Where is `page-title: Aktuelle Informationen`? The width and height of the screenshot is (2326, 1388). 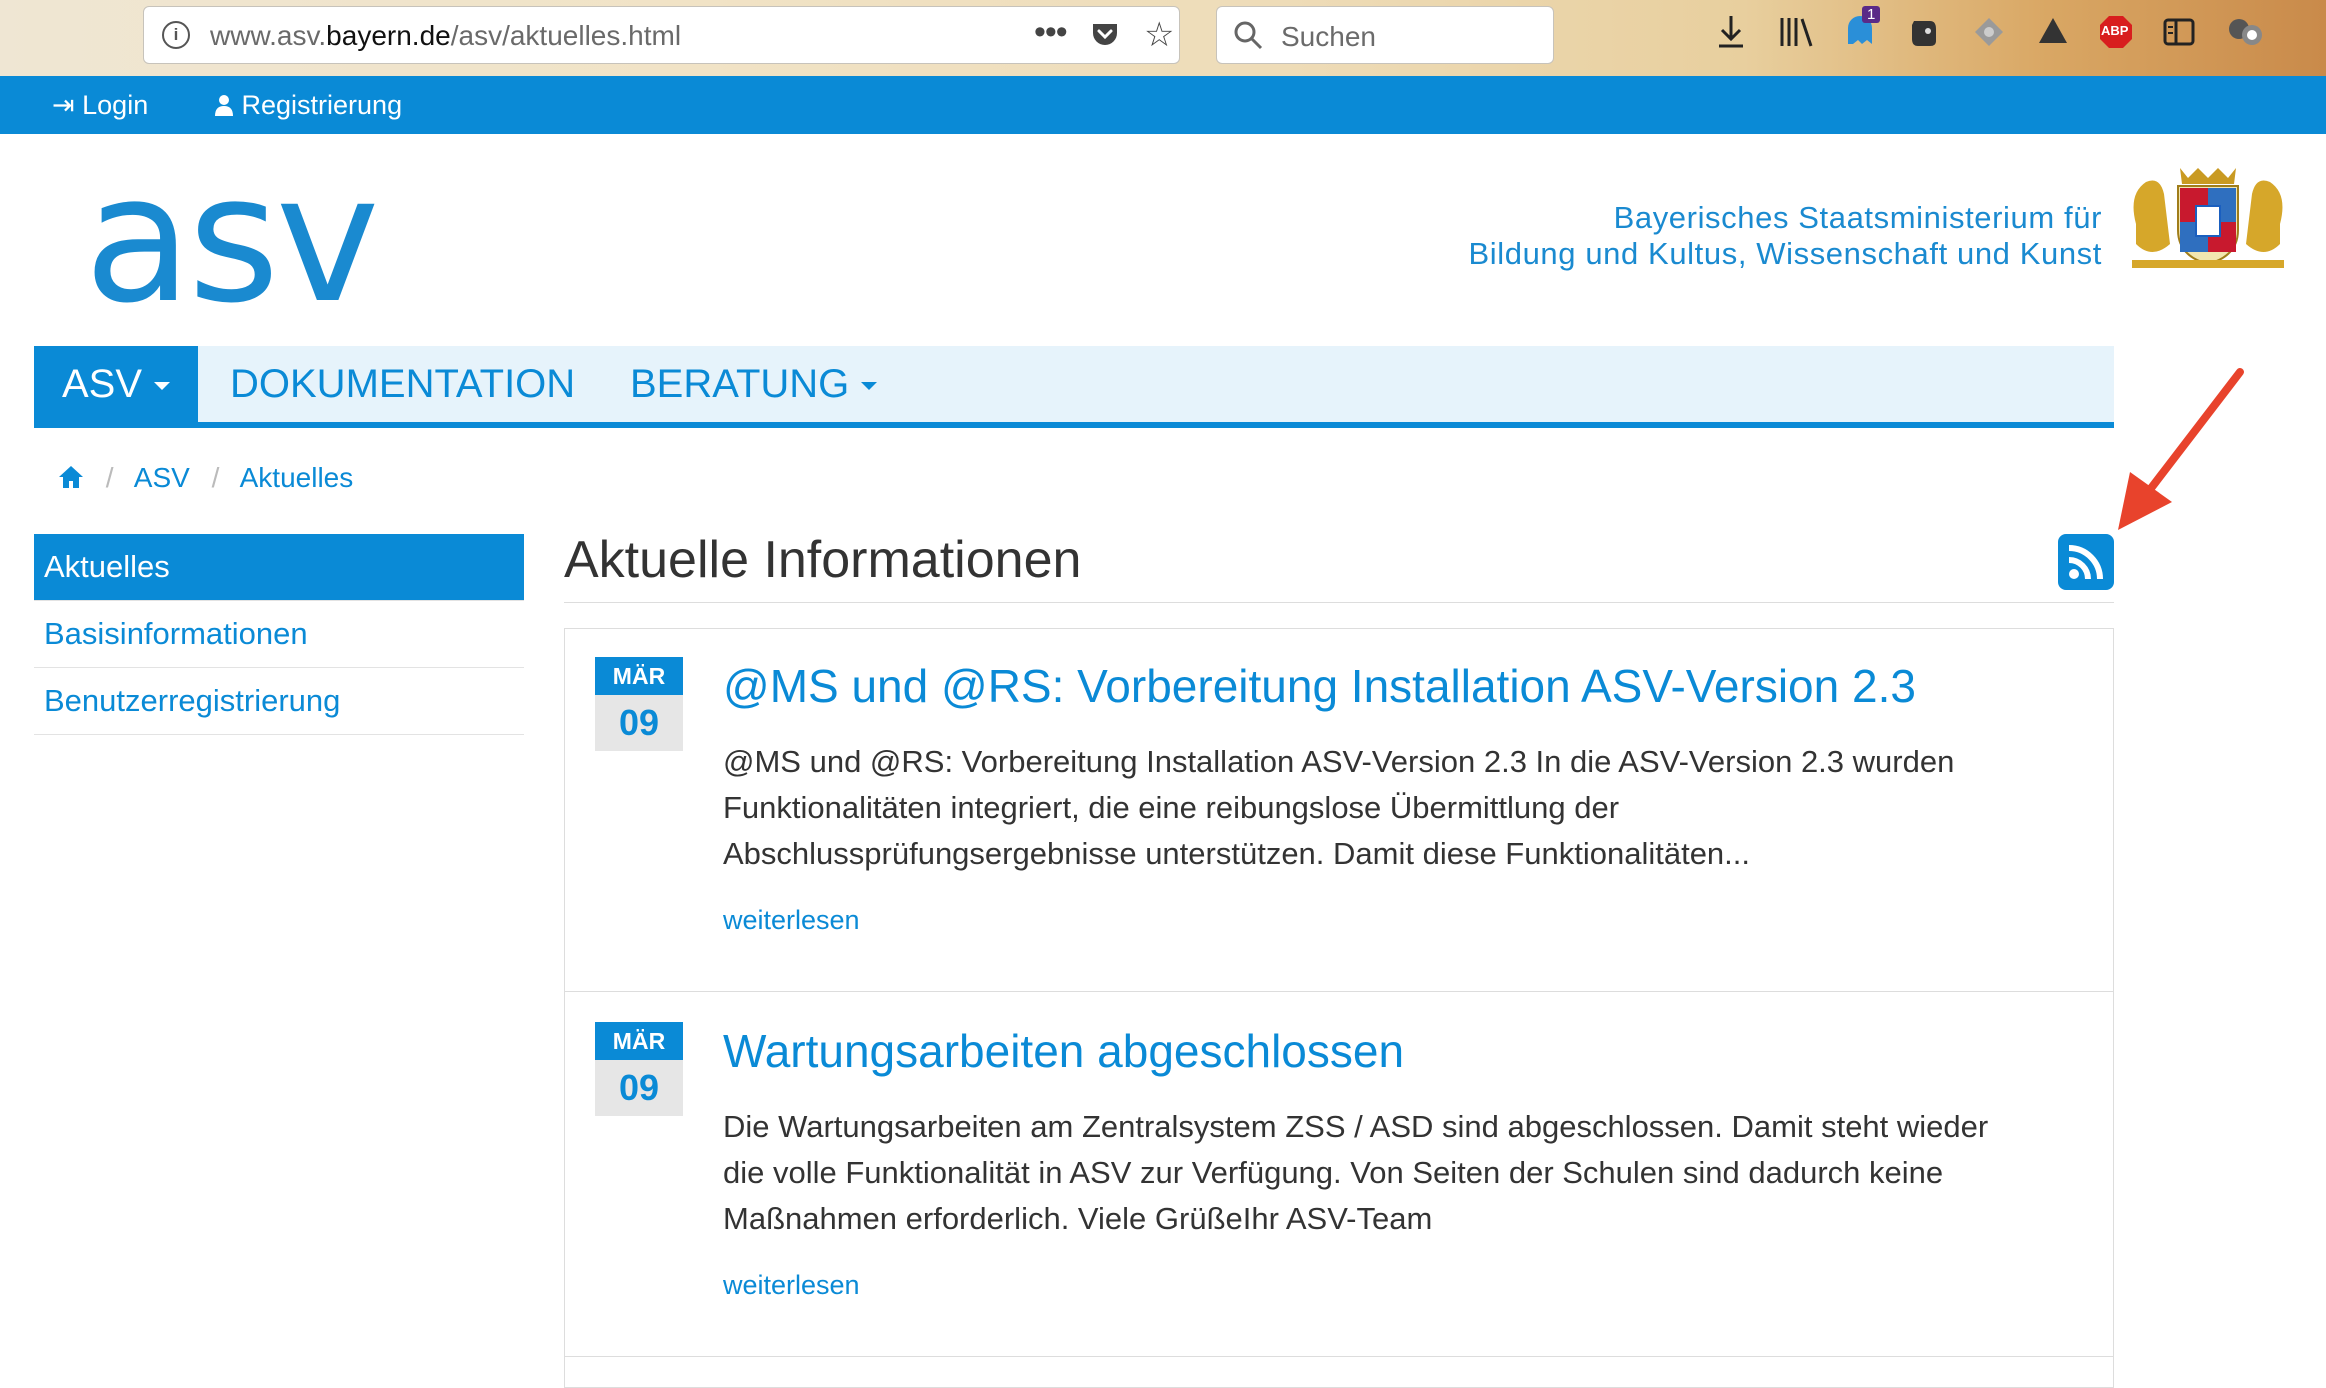
page-title: Aktuelle Informationen is located at coordinates (823, 560).